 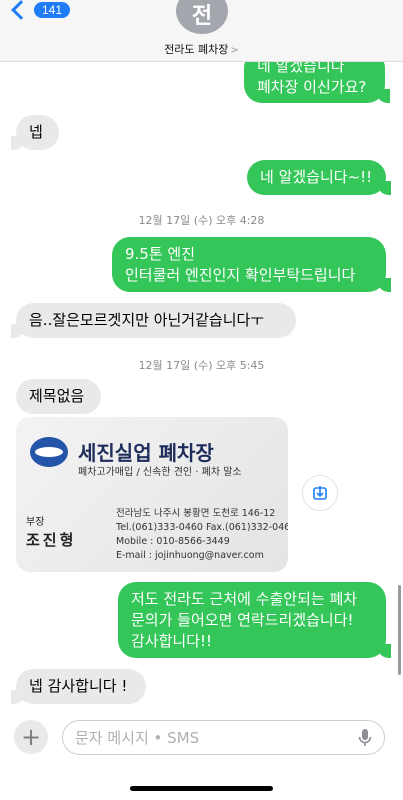 I want to click on message-bubble-incoming: 넵 감사합니다 !, so click(x=78, y=686).